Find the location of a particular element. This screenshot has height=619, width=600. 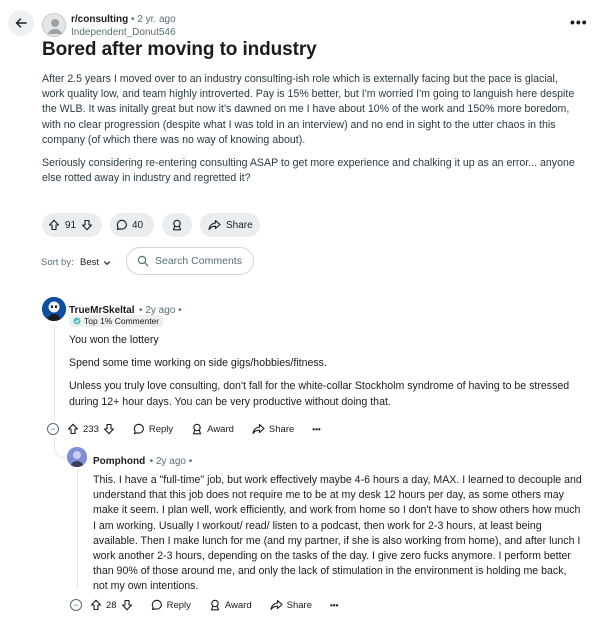

comment-vote-count: 233 is located at coordinates (91, 429).